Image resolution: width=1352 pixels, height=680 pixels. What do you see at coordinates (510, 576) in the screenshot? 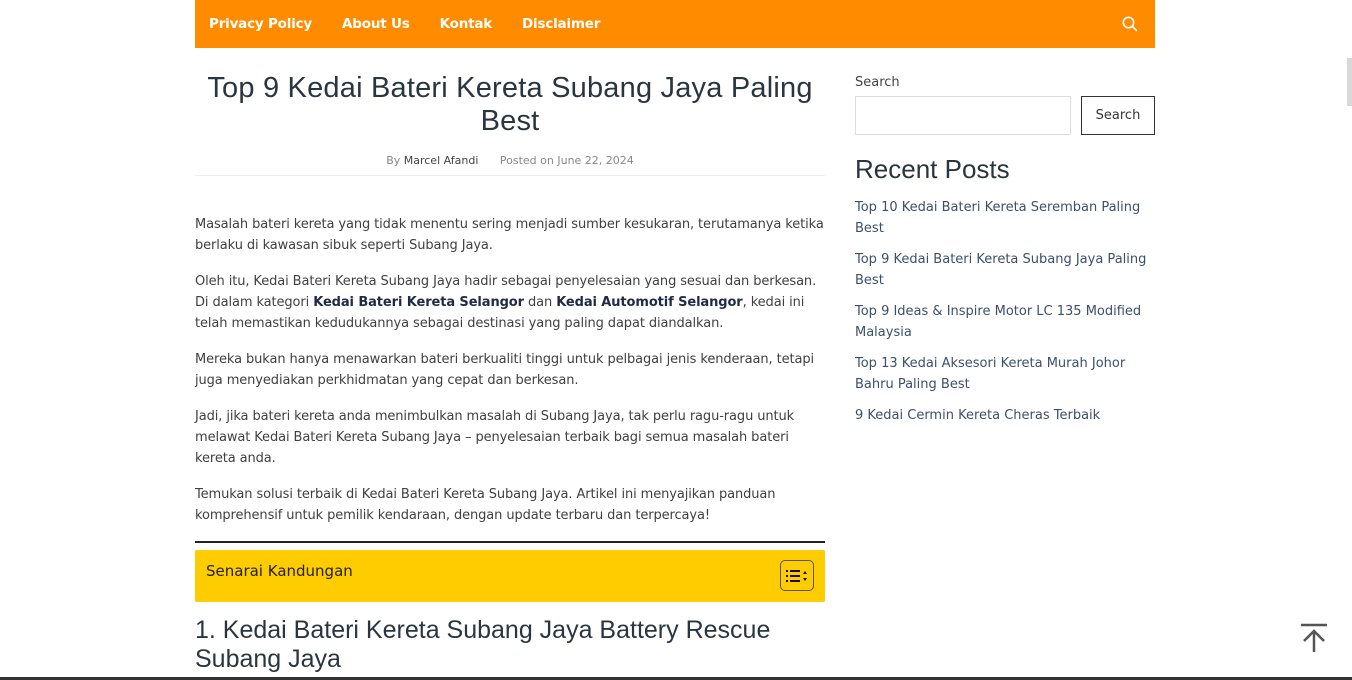
I see `toc-header: Senarai Kandungan` at bounding box center [510, 576].